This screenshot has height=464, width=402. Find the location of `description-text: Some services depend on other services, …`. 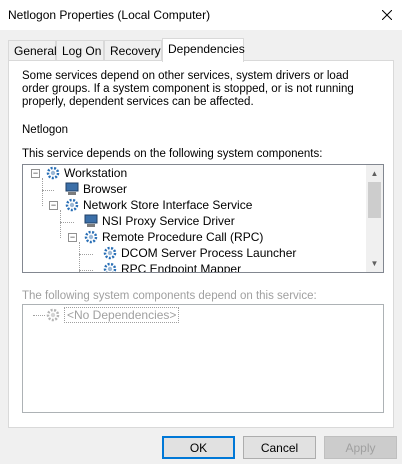

description-text: Some services depend on other services, … is located at coordinates (188, 89).